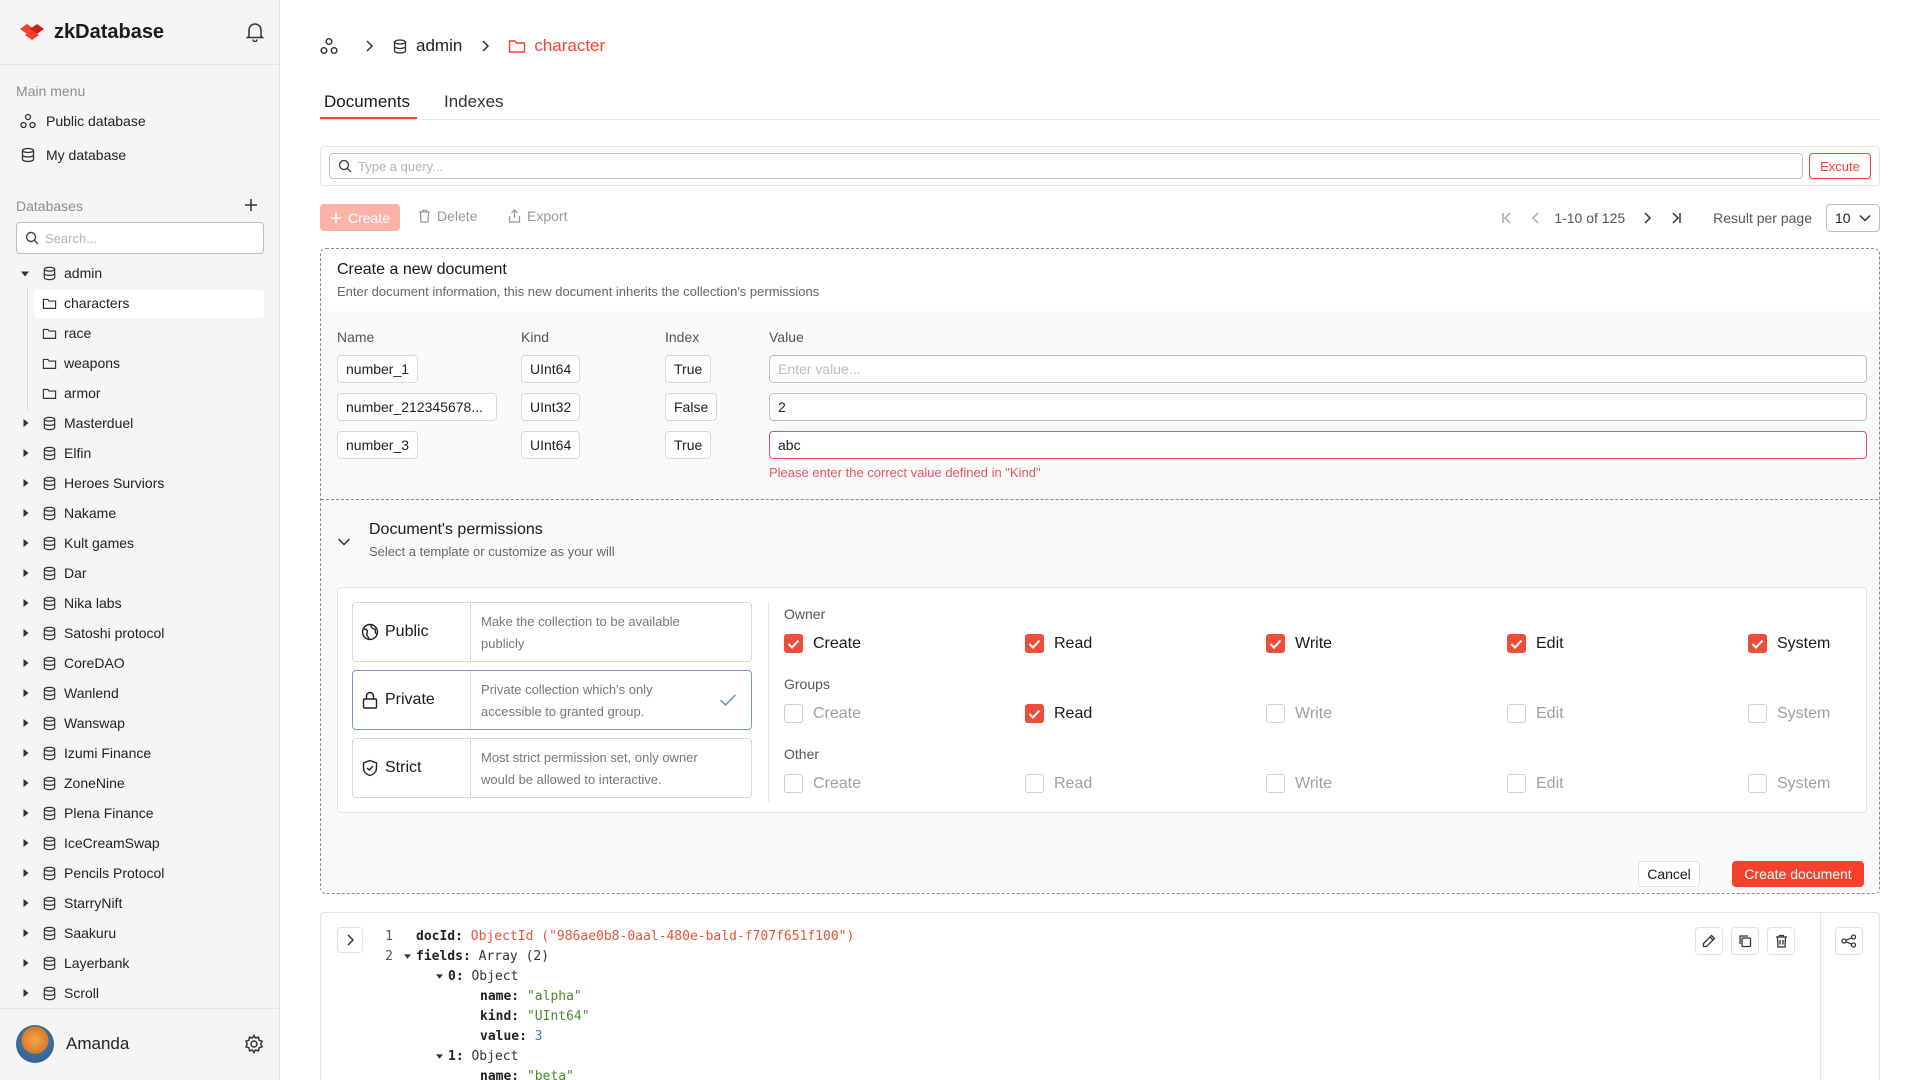  I want to click on menu-item-my-database: My database, so click(73, 155).